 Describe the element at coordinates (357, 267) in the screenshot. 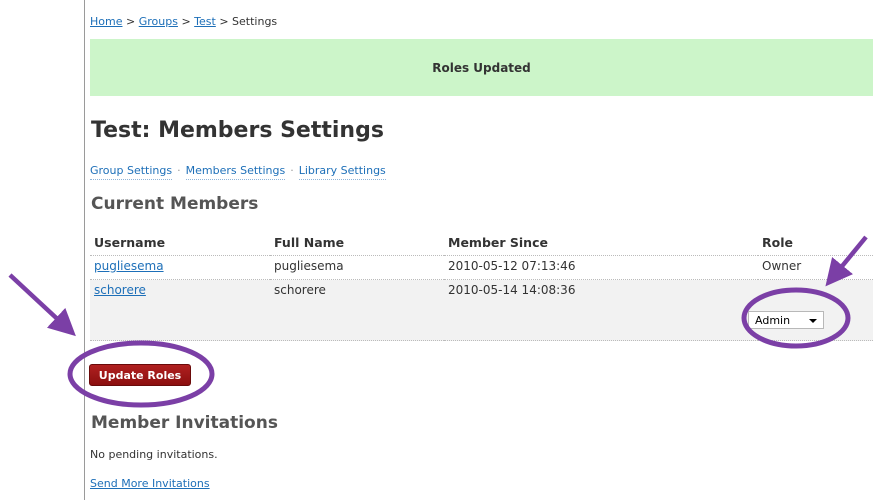

I see `full-name-cell: pugliesema` at that location.